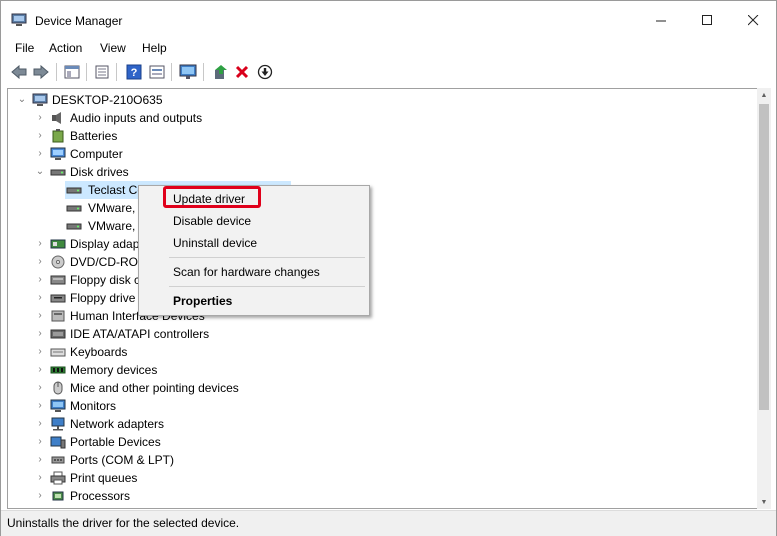  What do you see at coordinates (106, 244) in the screenshot?
I see `tree-item-label: Display adapt` at bounding box center [106, 244].